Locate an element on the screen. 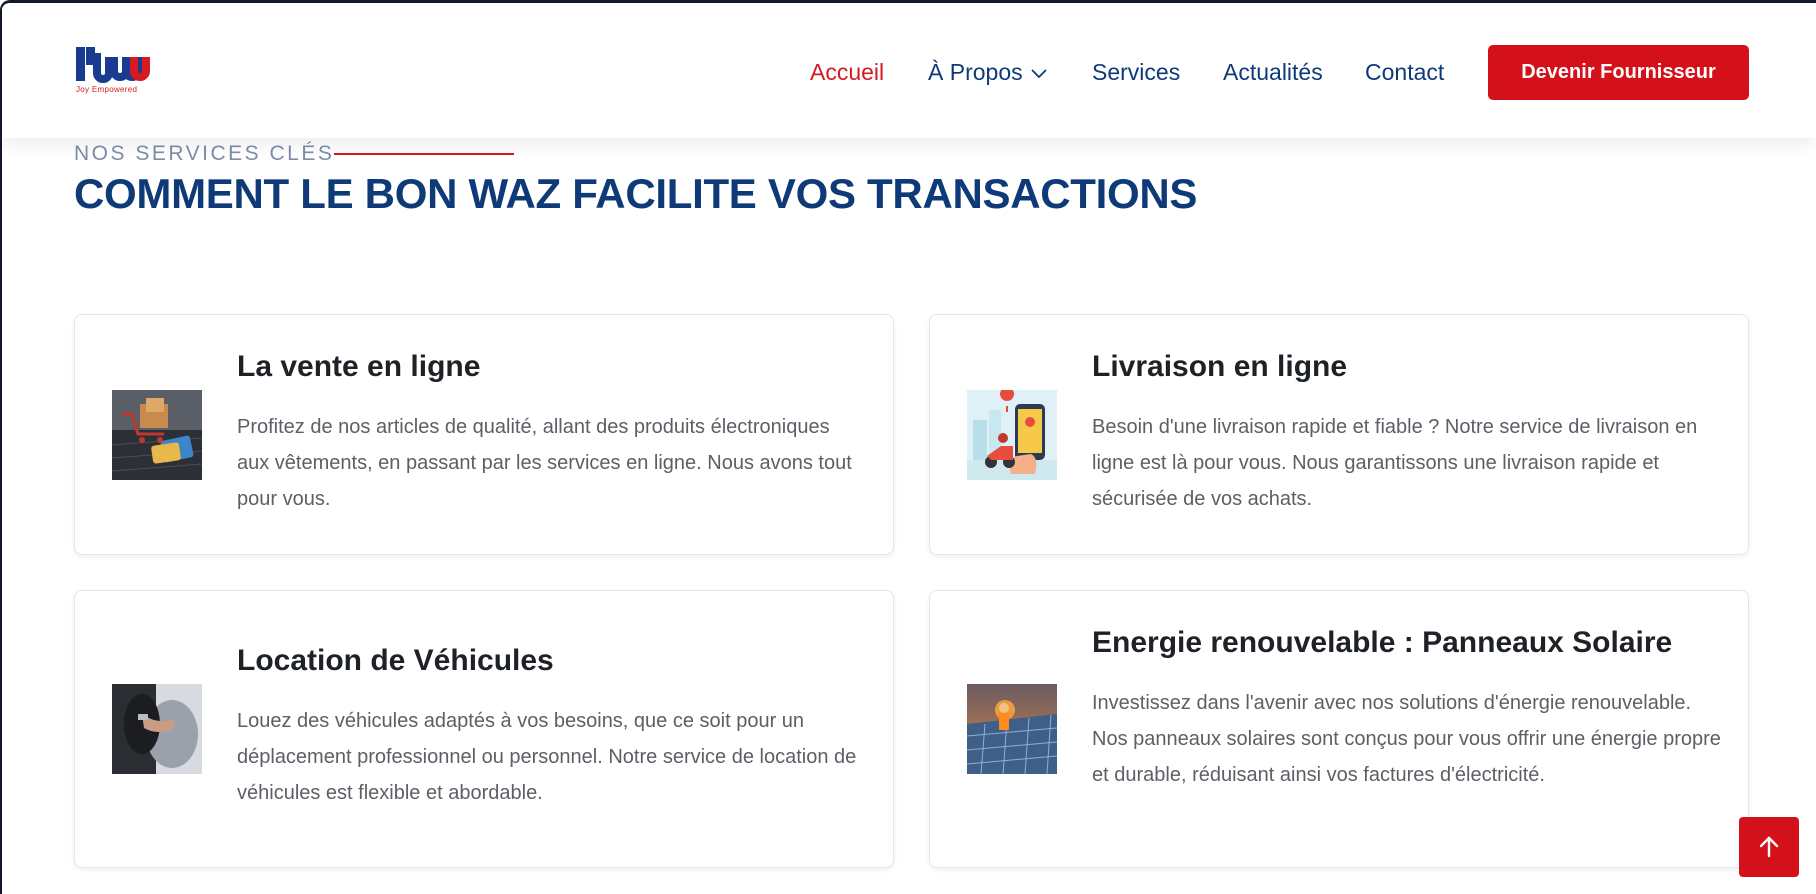 This screenshot has height=894, width=1816. delivery-image is located at coordinates (1012, 435).